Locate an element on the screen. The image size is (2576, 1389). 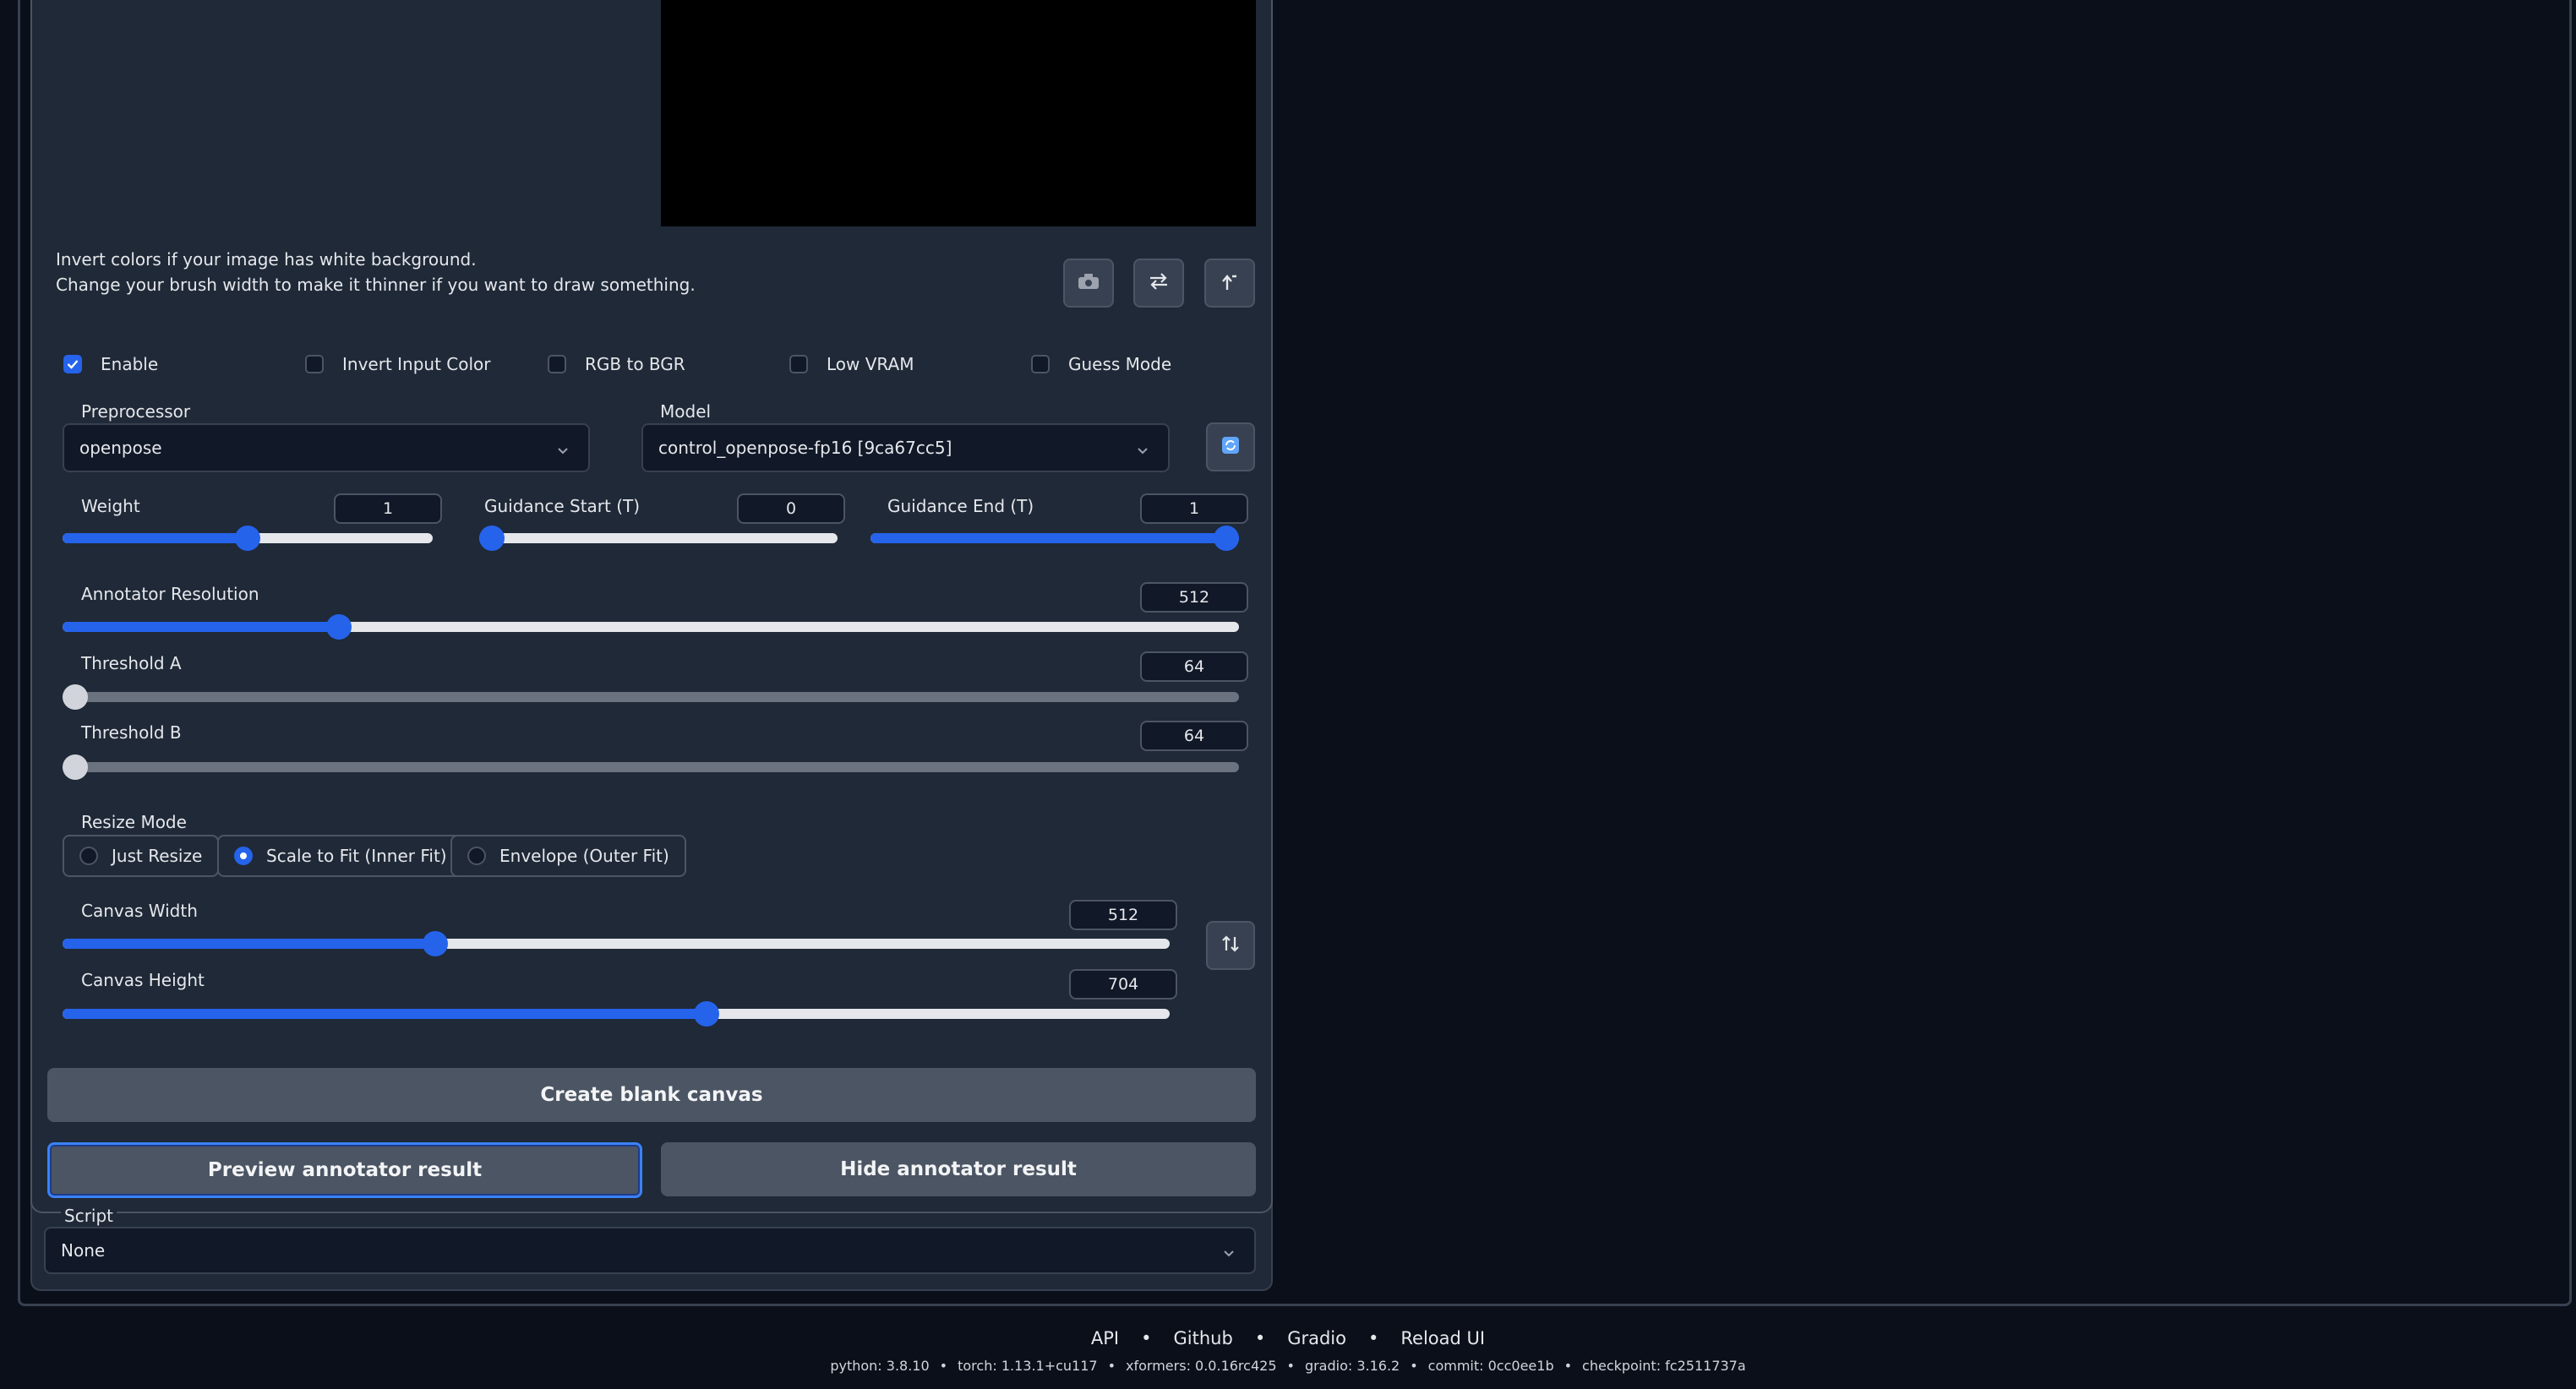
weight-slider is located at coordinates (248, 538).